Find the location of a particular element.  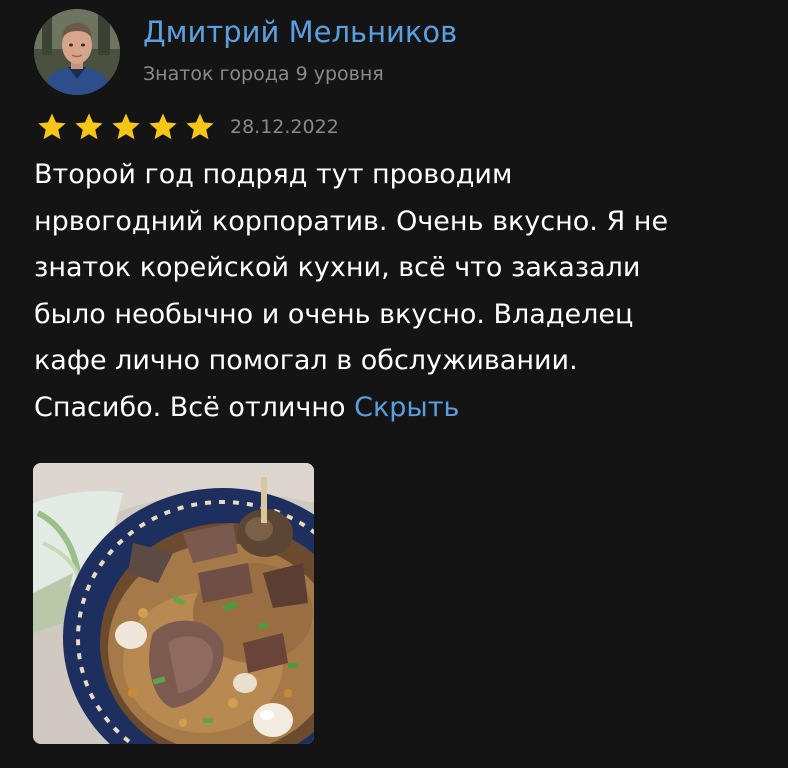

star-rating is located at coordinates (126, 127).